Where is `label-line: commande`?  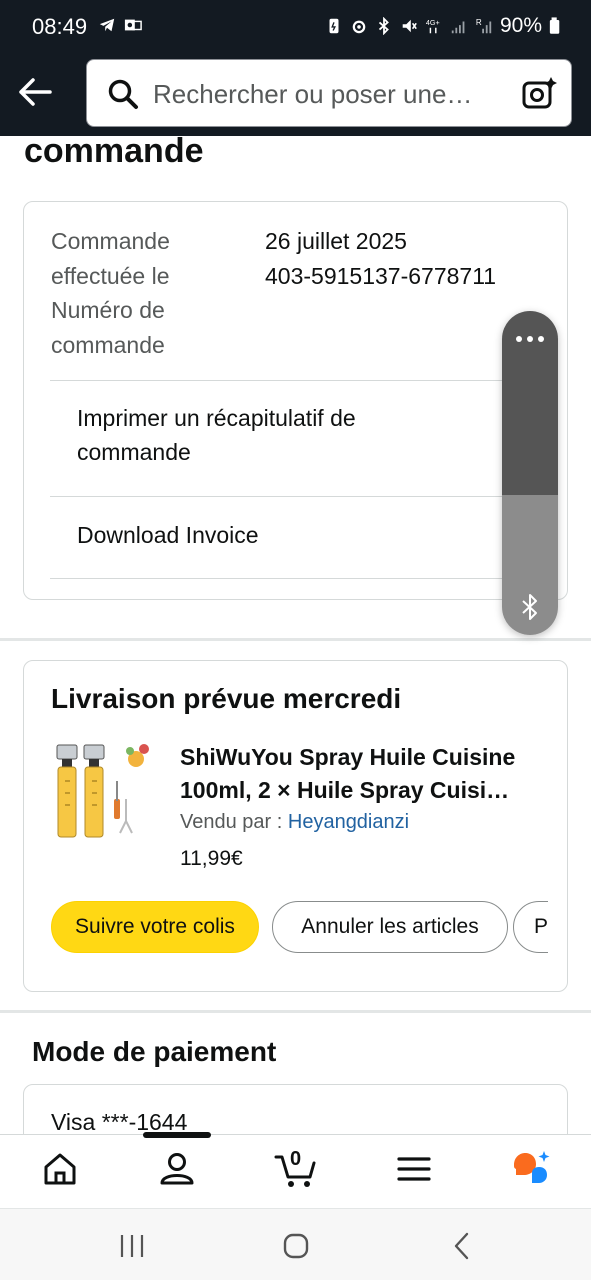
label-line: commande is located at coordinates (108, 344).